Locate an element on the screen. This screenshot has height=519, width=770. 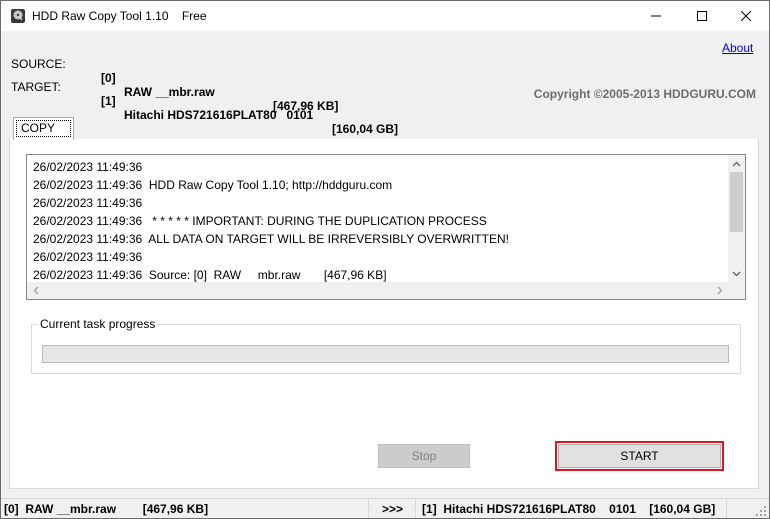
log-vertical-scrollbar is located at coordinates (736, 218).